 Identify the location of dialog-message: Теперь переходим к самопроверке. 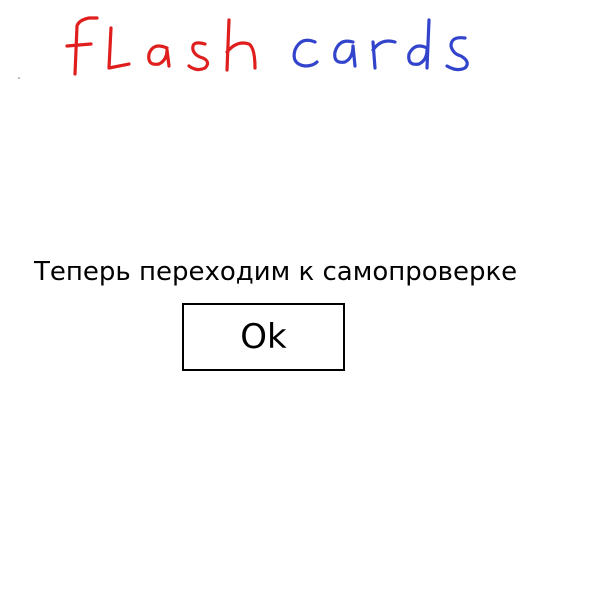
(276, 272).